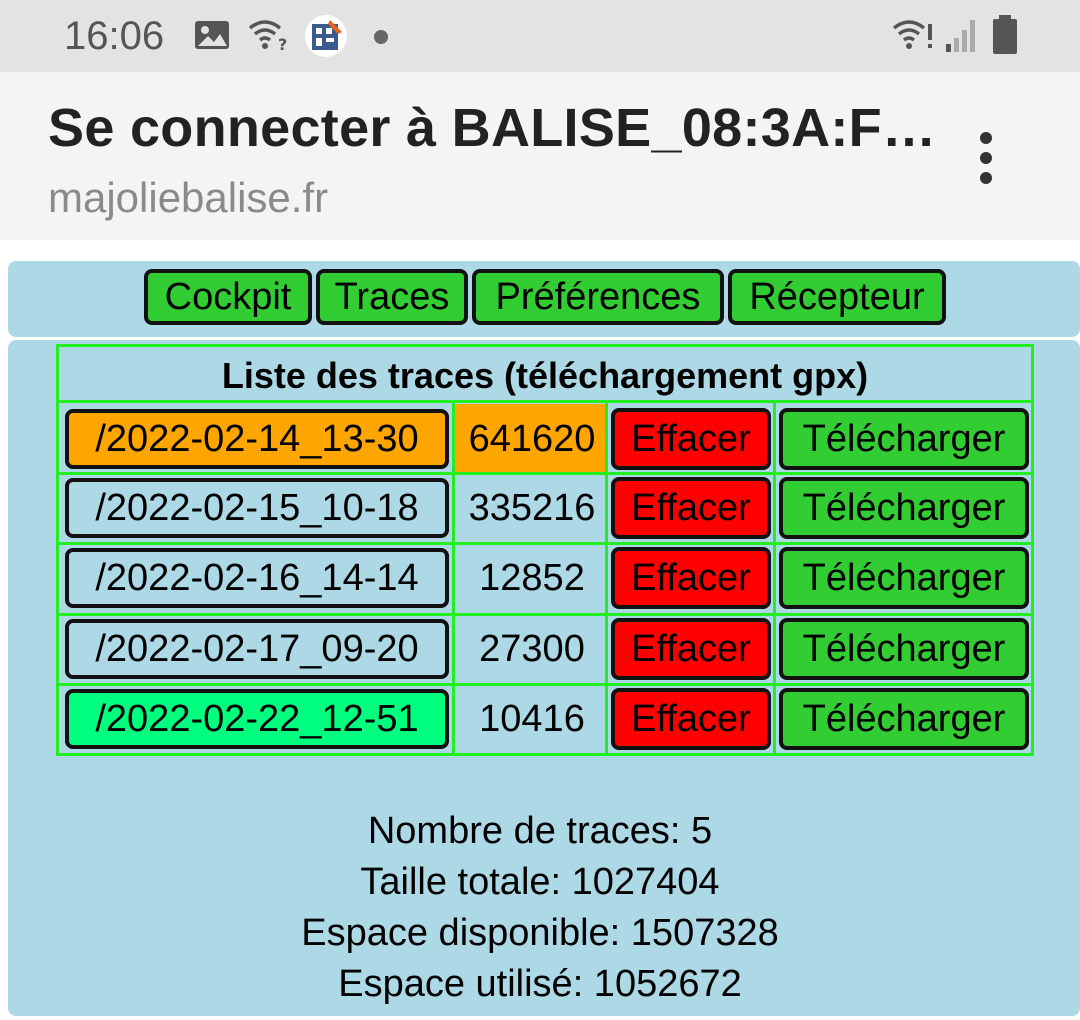 Image resolution: width=1080 pixels, height=1020 pixels. What do you see at coordinates (540, 882) in the screenshot?
I see `total-size: Taille totale: 1027404` at bounding box center [540, 882].